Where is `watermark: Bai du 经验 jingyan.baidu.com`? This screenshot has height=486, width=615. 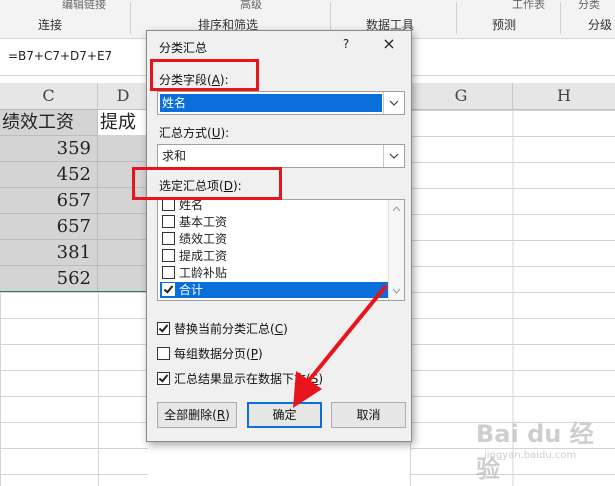
watermark: Bai du 经验 jingyan.baidu.com is located at coordinates (537, 446).